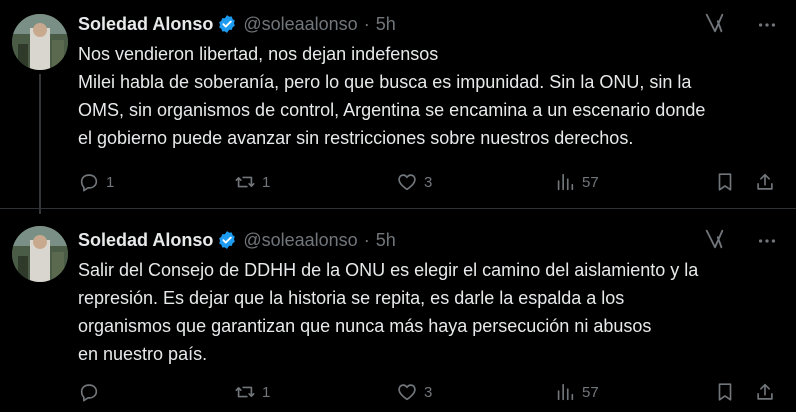 This screenshot has height=412, width=796. Describe the element at coordinates (110, 182) in the screenshot. I see `reply-count: 1` at that location.